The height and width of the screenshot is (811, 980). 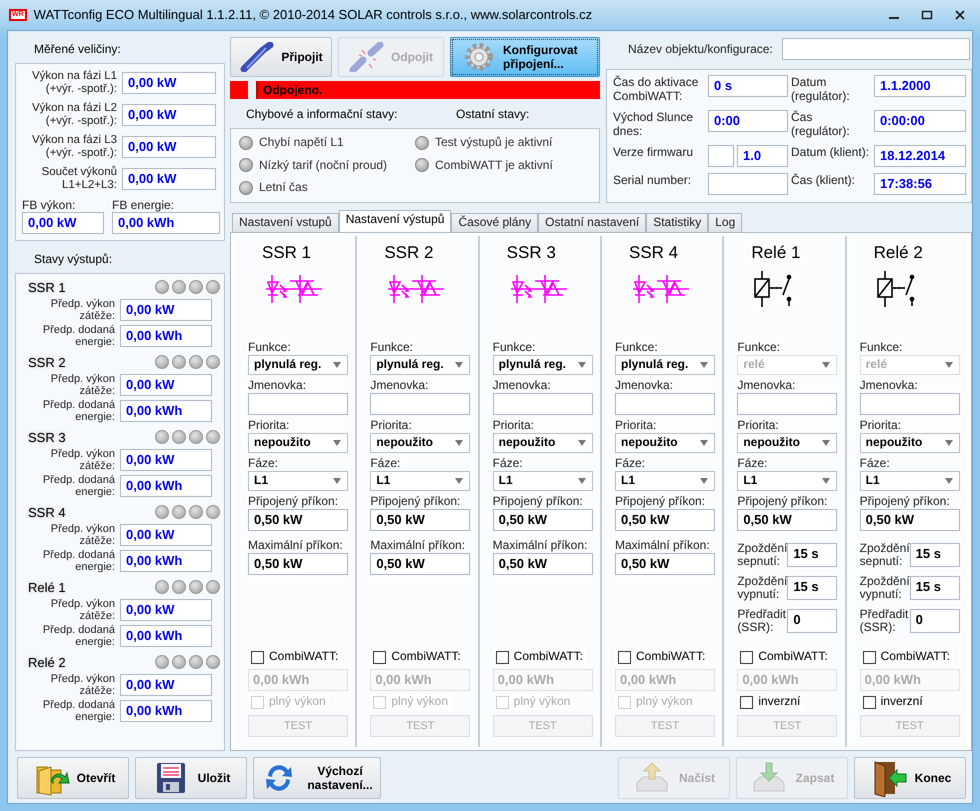 What do you see at coordinates (960, 15) in the screenshot?
I see `close-icon` at bounding box center [960, 15].